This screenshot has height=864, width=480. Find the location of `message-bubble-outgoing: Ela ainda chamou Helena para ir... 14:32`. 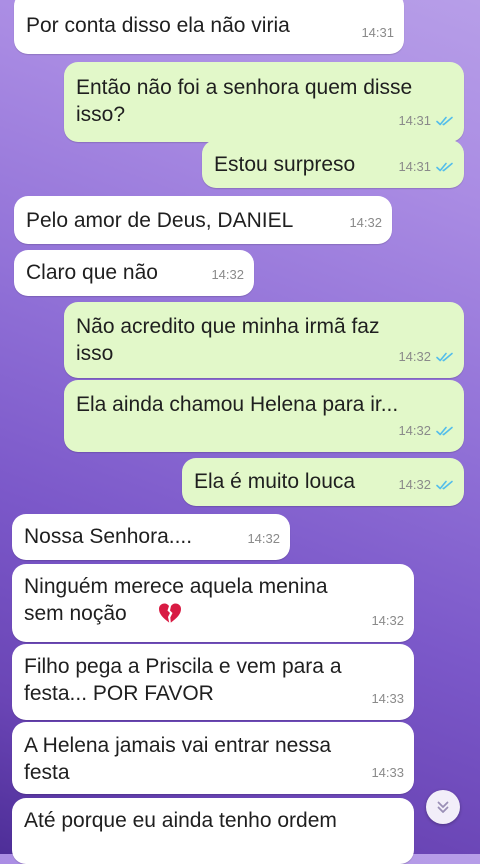

message-bubble-outgoing: Ela ainda chamou Helena para ir... 14:32 is located at coordinates (264, 416).